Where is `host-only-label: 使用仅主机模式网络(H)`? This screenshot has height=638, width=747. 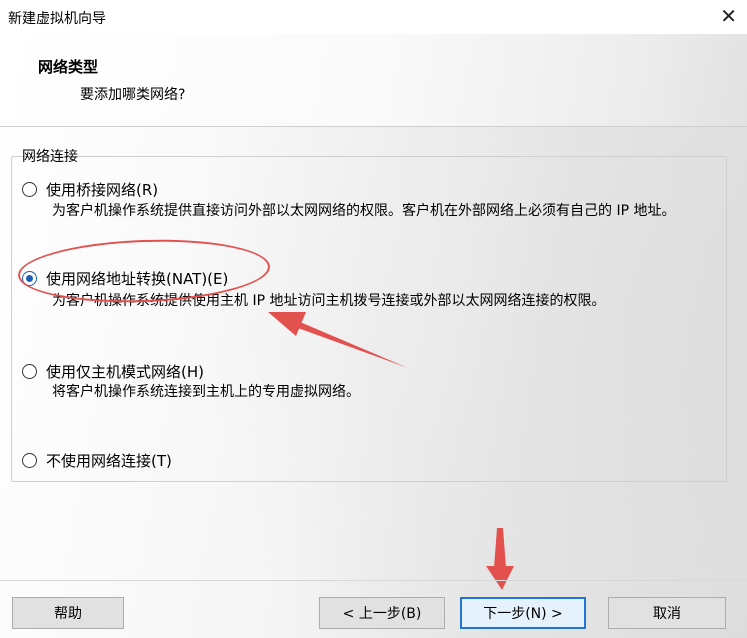
host-only-label: 使用仅主机模式网络(H) is located at coordinates (125, 371).